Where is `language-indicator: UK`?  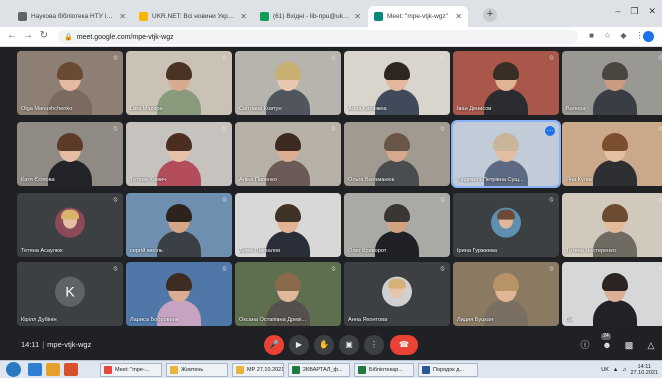
language-indicator: UK is located at coordinates (605, 370).